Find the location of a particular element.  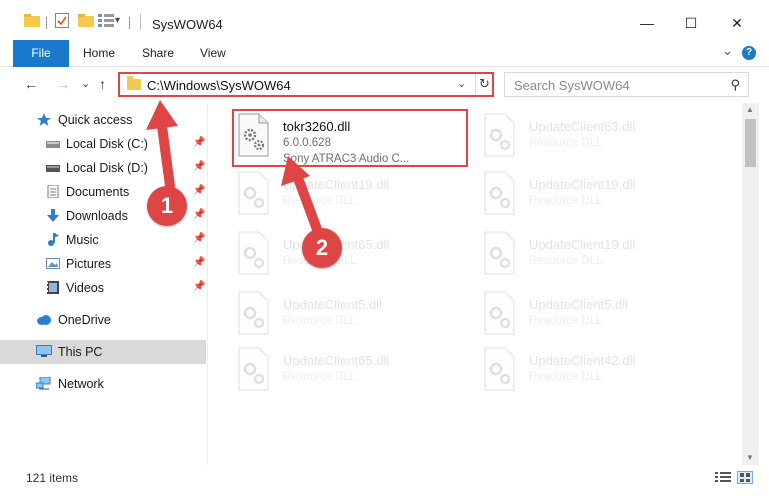

sidebar-item-music: Music 📌 is located at coordinates (103, 240).